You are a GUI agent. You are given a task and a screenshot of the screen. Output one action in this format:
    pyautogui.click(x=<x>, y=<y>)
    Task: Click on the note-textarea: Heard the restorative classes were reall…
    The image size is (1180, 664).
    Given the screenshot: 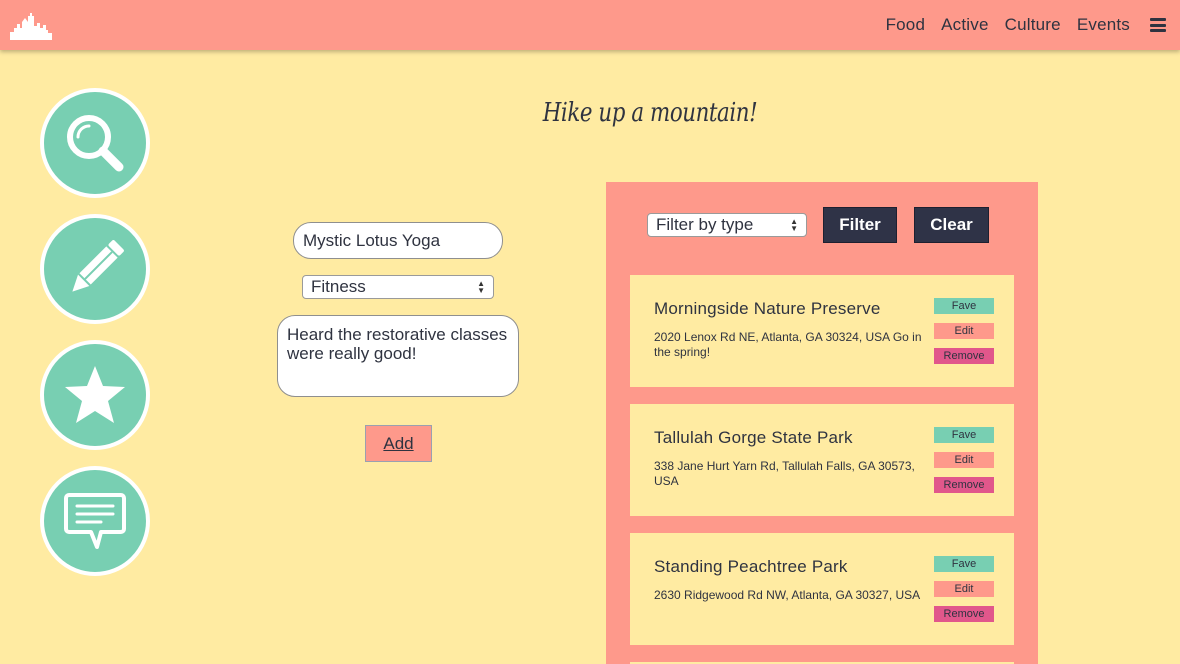 What is the action you would take?
    pyautogui.click(x=398, y=356)
    